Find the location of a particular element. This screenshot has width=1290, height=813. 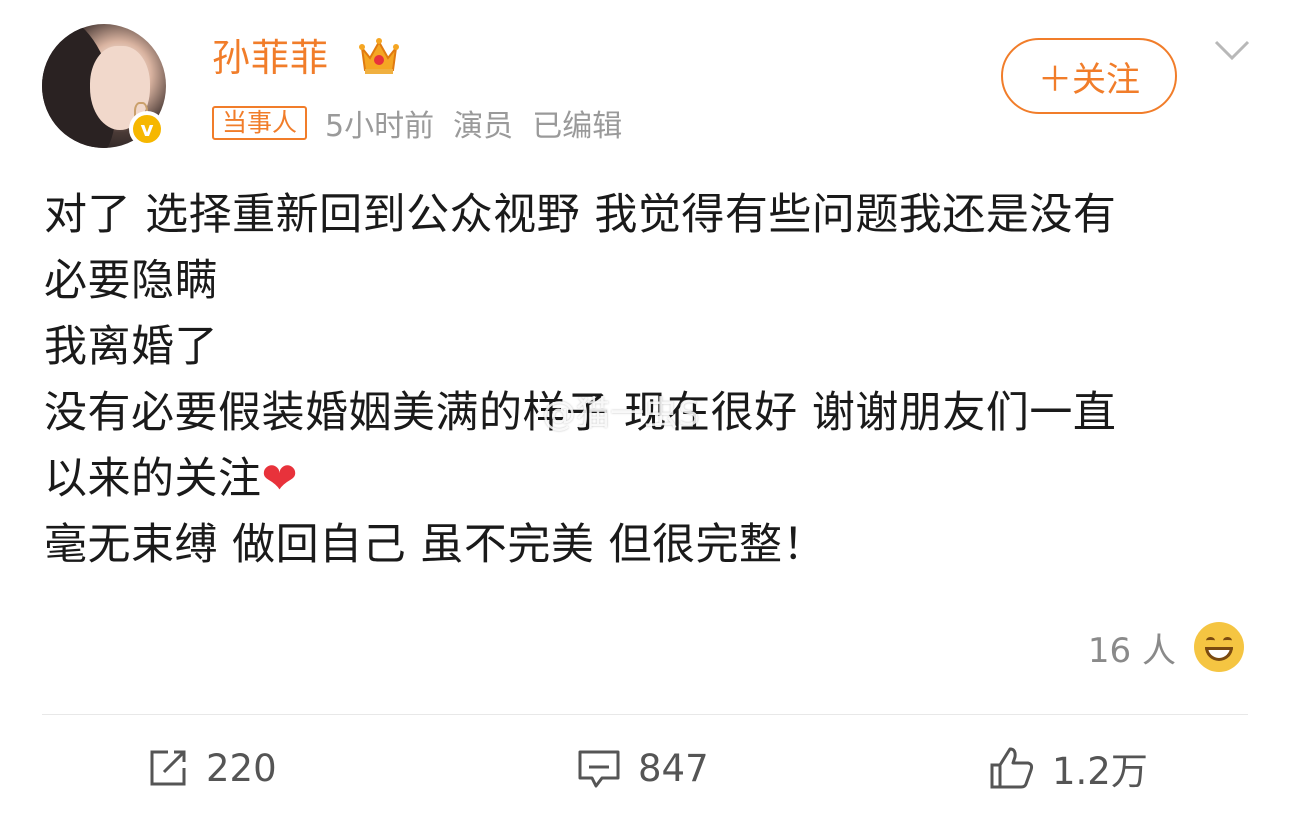

comment-icon is located at coordinates (599, 769).